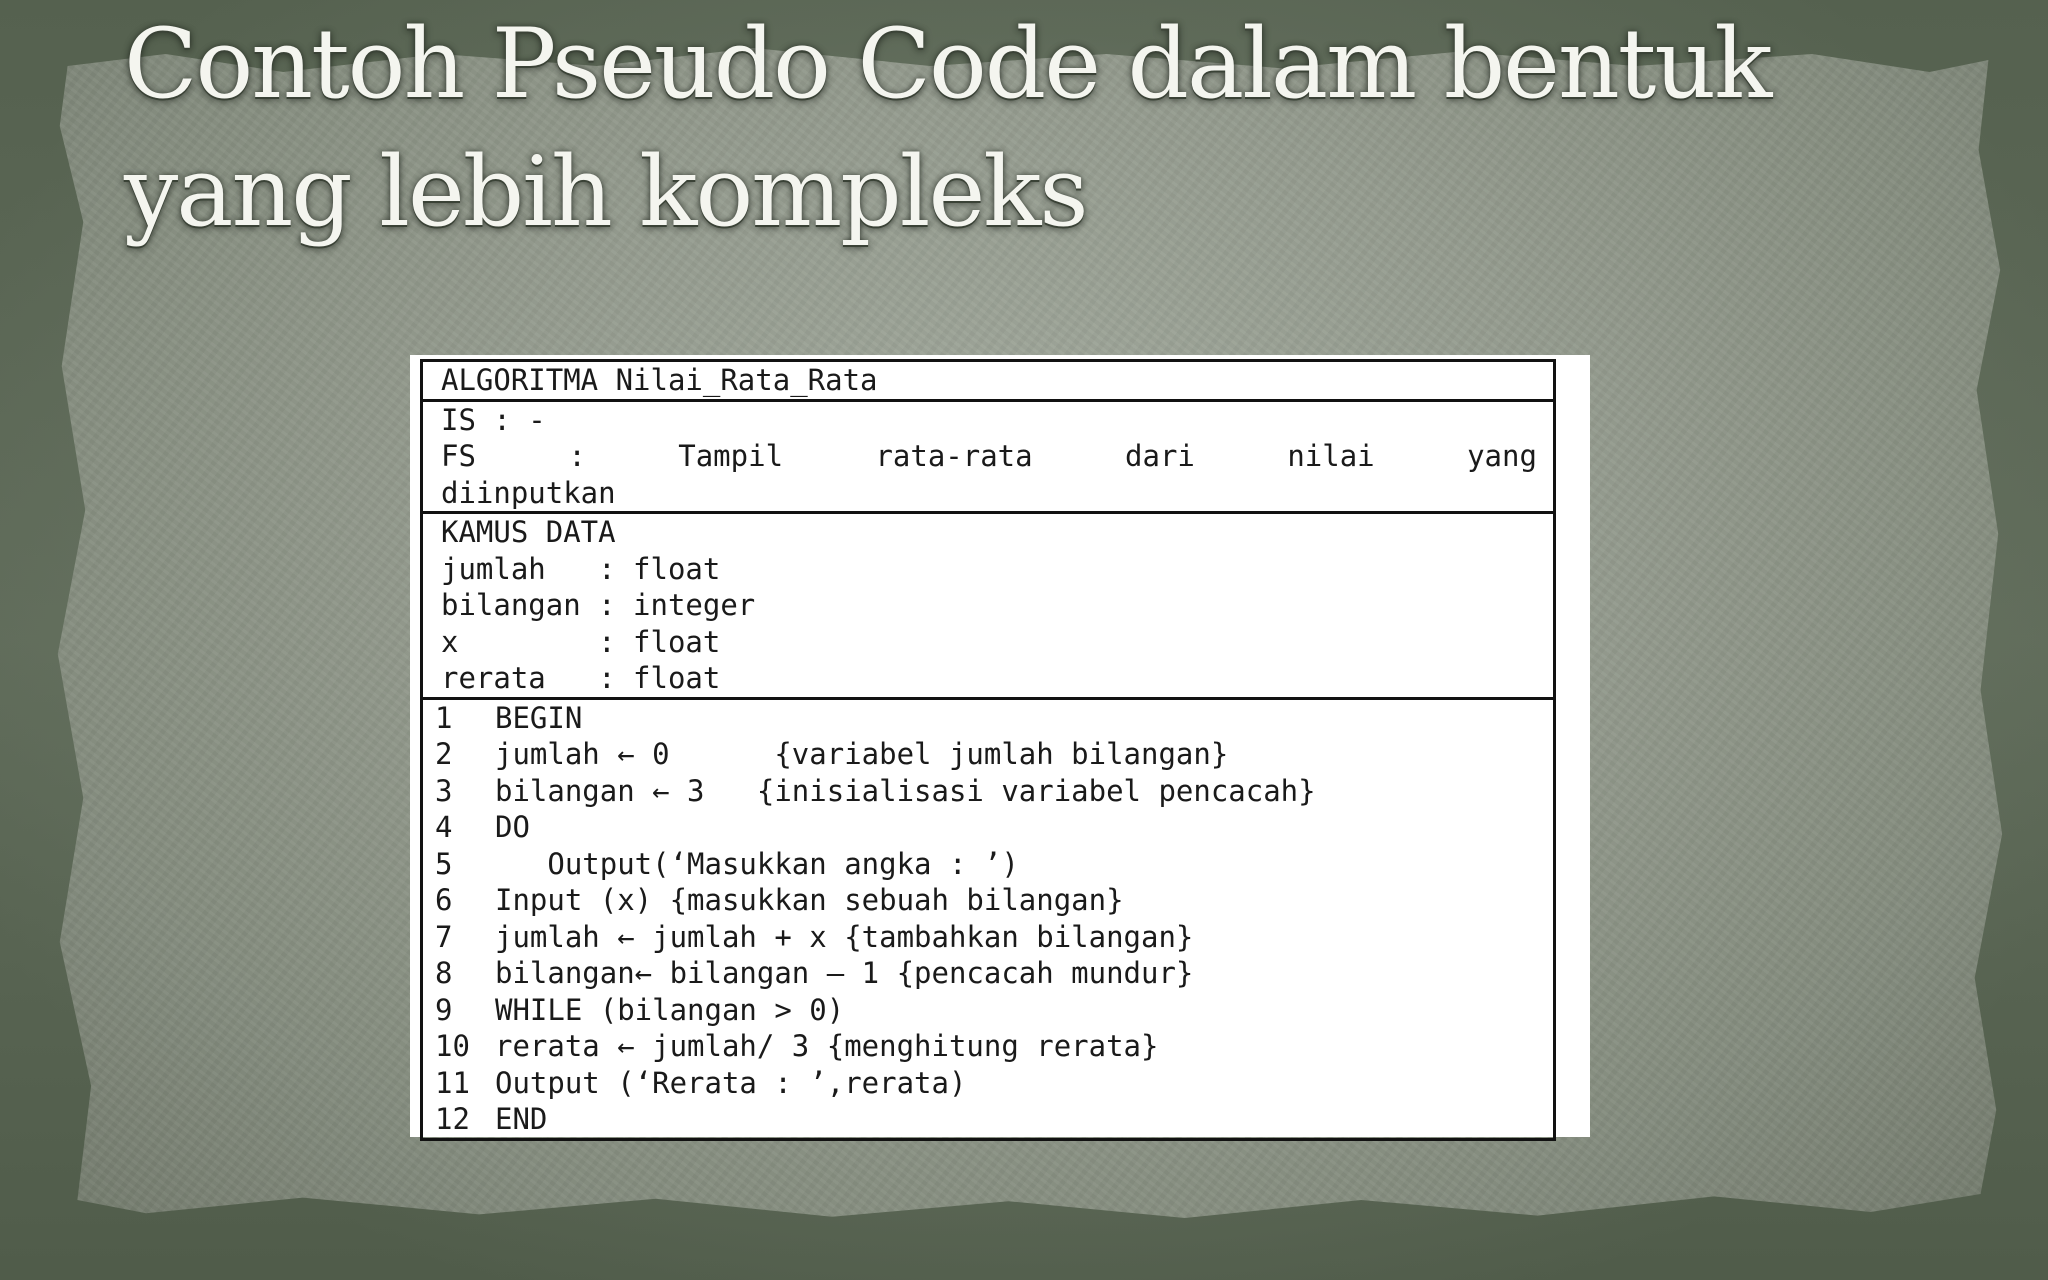 This screenshot has height=1280, width=2048. I want to click on step-code: jumlah ← jumlah + x {tambahkan bilangan}, so click(844, 936).